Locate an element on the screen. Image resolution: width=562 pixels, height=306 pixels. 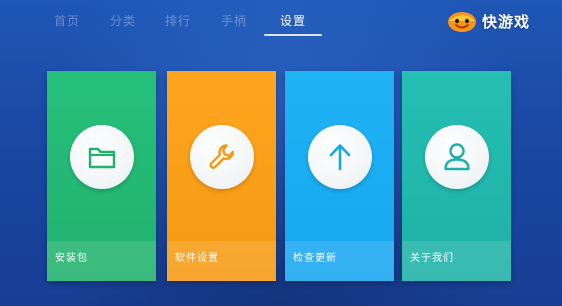
tab-home: 首页 is located at coordinates (67, 23).